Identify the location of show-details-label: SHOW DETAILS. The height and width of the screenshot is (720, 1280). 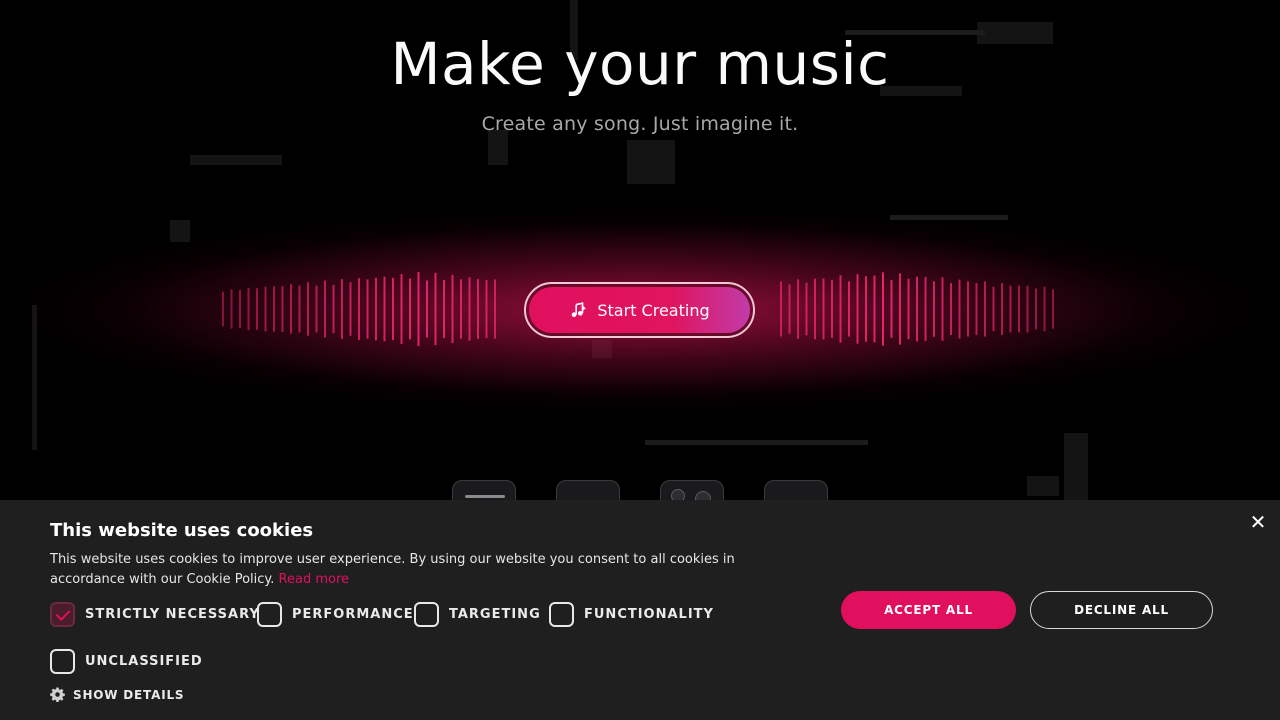
(129, 694).